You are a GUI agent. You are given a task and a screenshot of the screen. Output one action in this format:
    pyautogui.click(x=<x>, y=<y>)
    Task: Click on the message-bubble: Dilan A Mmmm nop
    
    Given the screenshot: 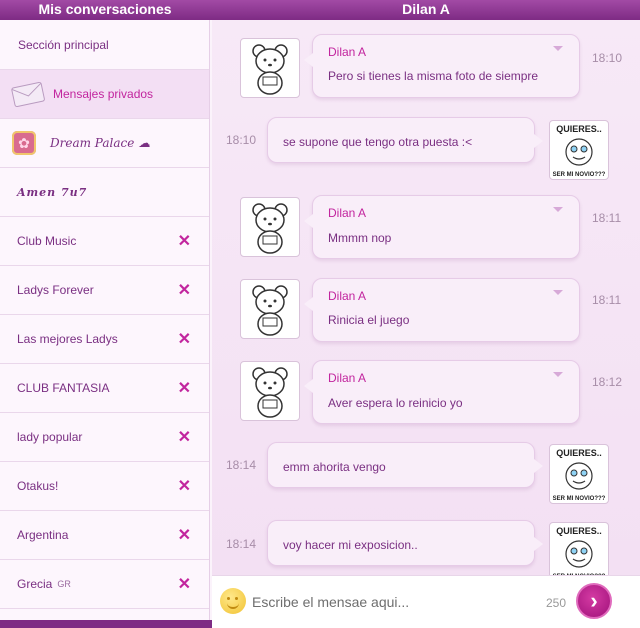 What is the action you would take?
    pyautogui.click(x=442, y=227)
    